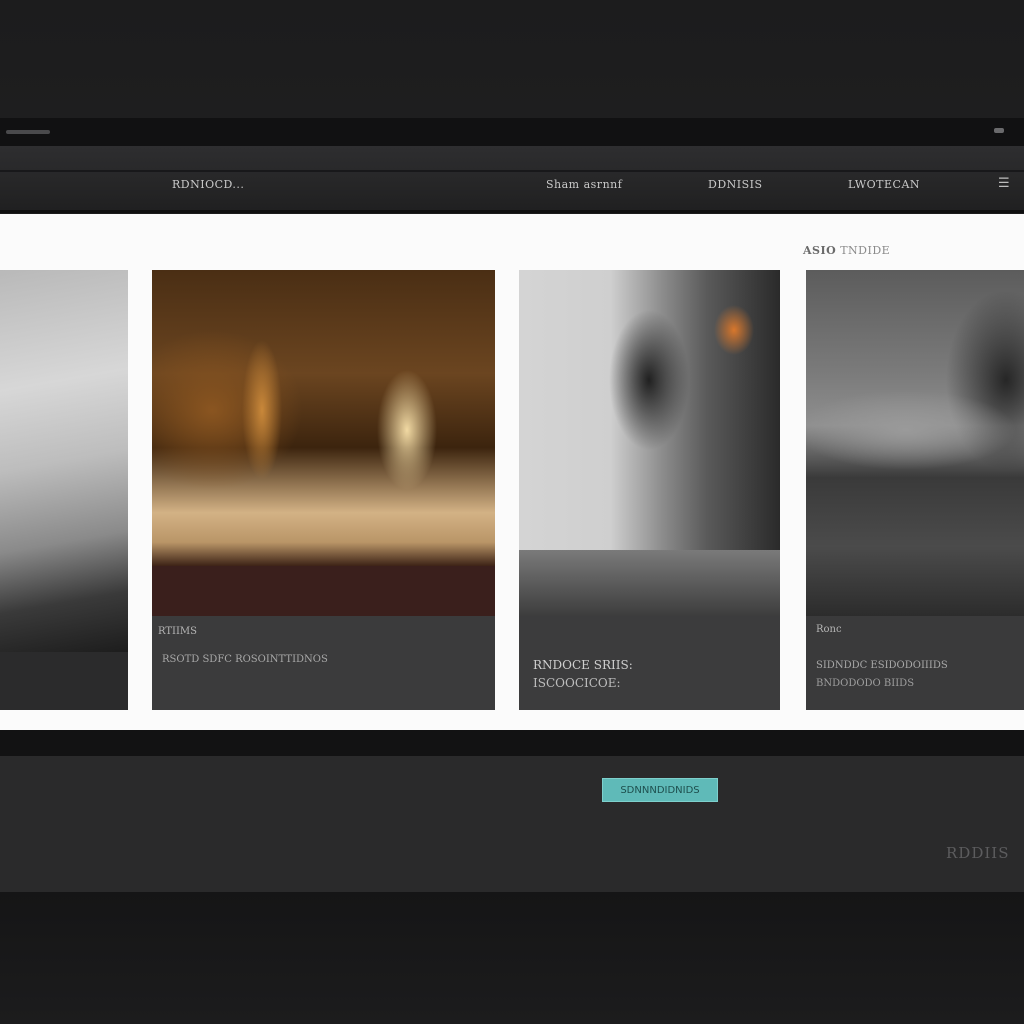 The width and height of the screenshot is (1024, 1024). Describe the element at coordinates (512, 824) in the screenshot. I see `footer` at that location.